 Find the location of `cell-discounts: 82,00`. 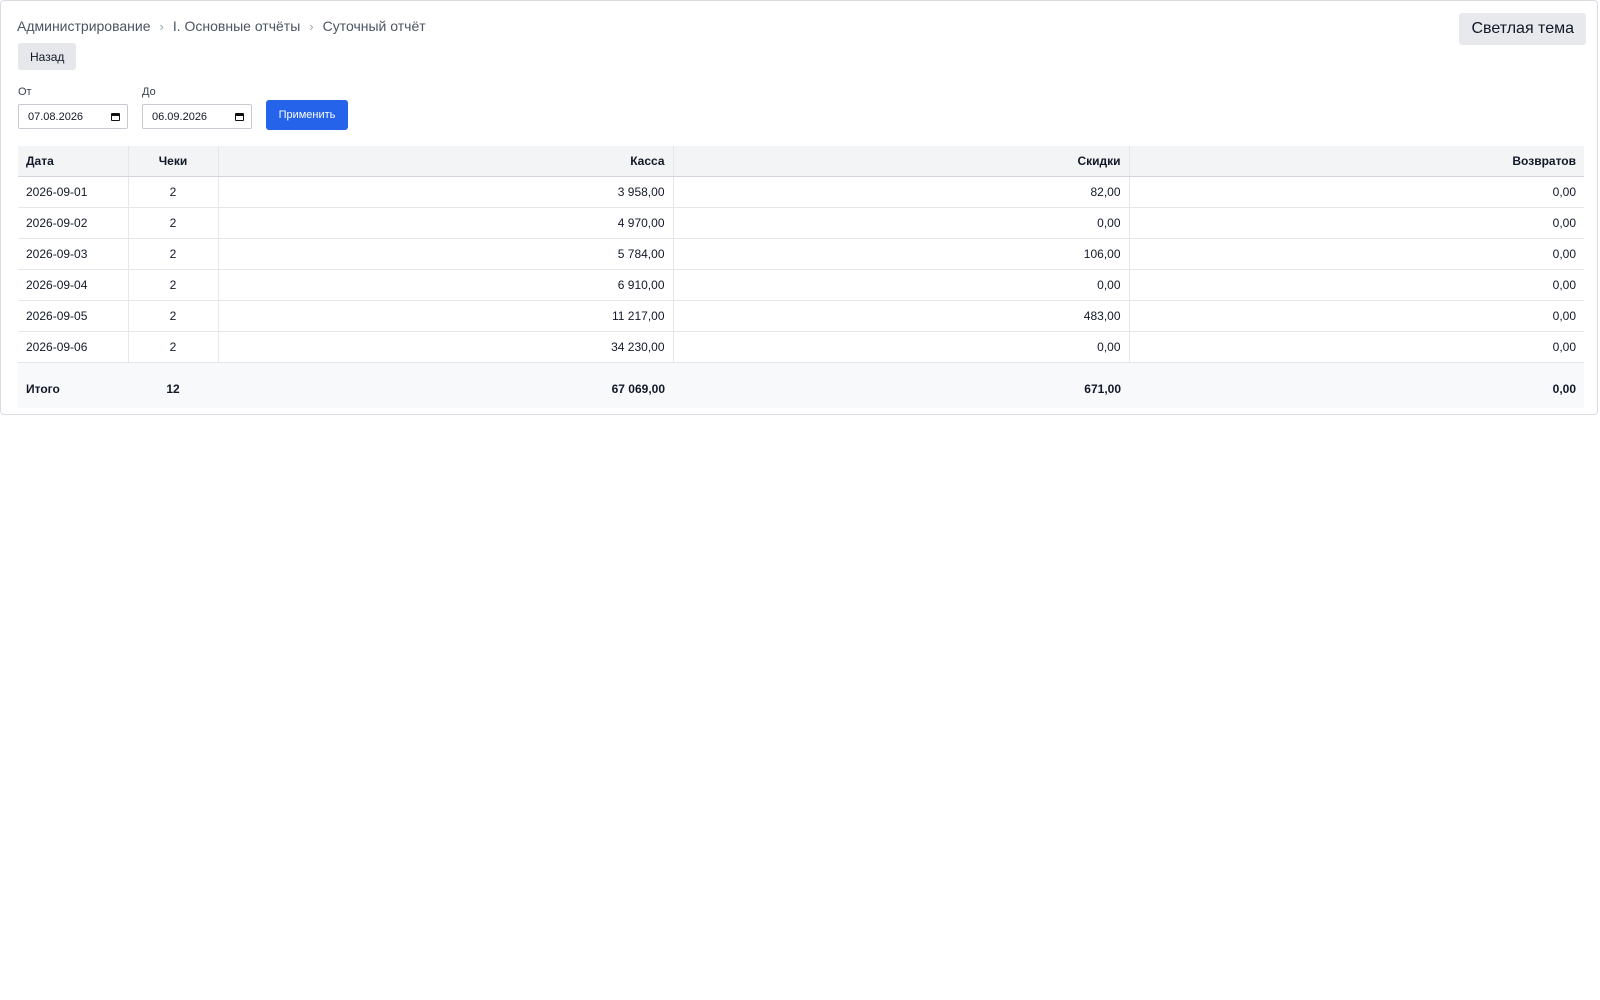

cell-discounts: 82,00 is located at coordinates (900, 192).